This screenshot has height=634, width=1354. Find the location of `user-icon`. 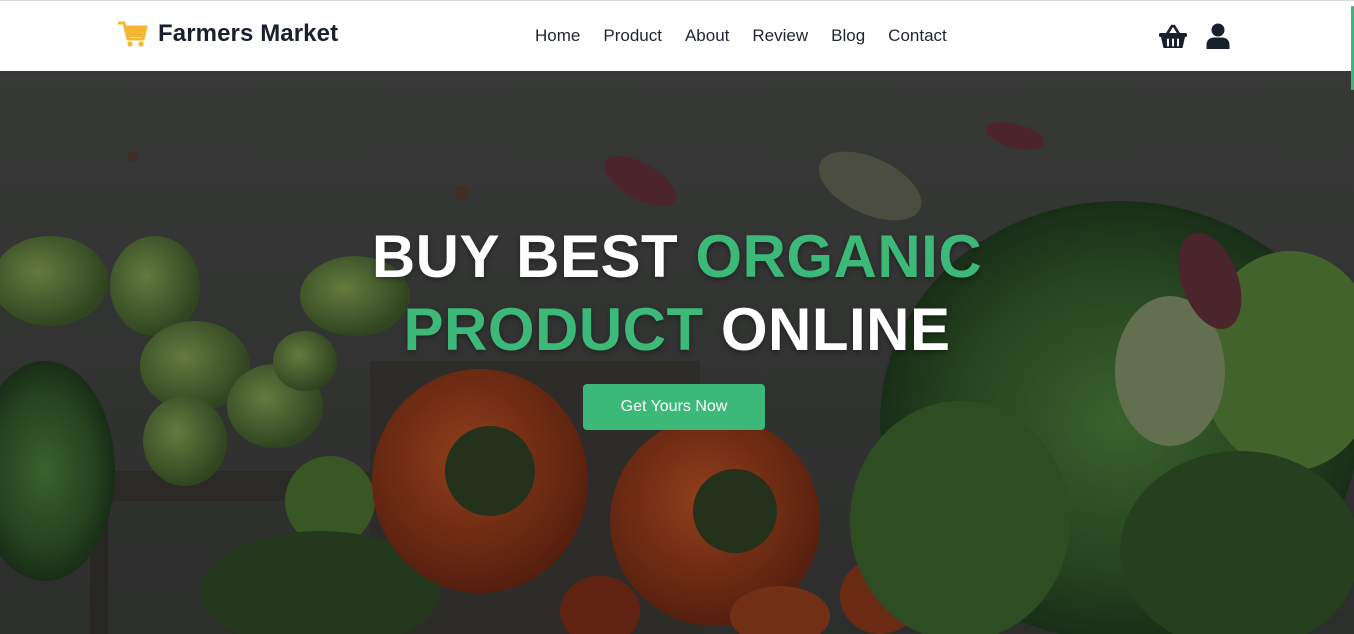

user-icon is located at coordinates (1218, 39).